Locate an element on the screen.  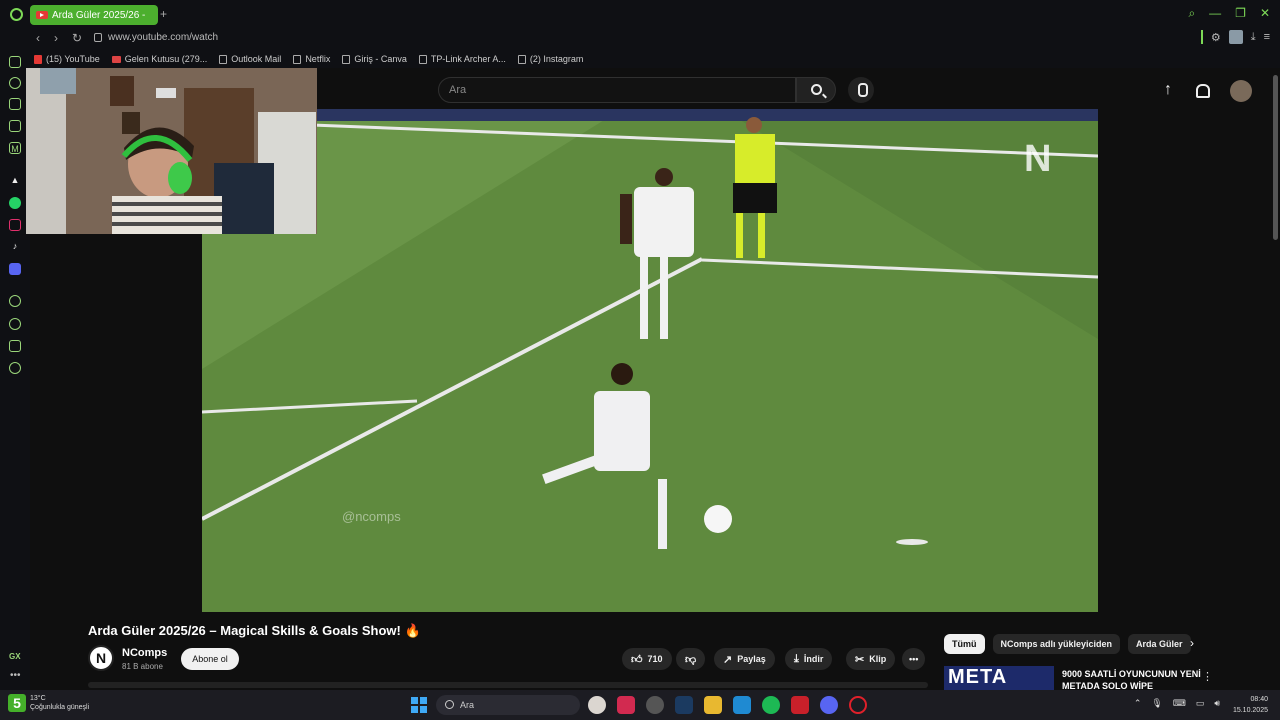
player-icon is located at coordinates (15, 301).